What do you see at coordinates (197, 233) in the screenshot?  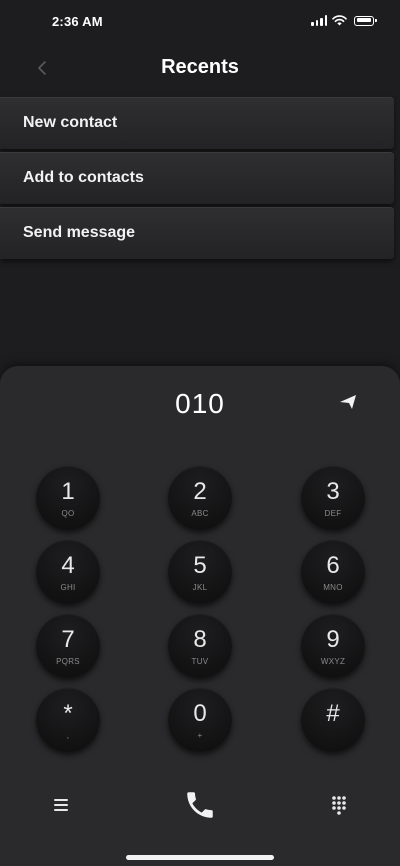 I see `send-message-item: Send message` at bounding box center [197, 233].